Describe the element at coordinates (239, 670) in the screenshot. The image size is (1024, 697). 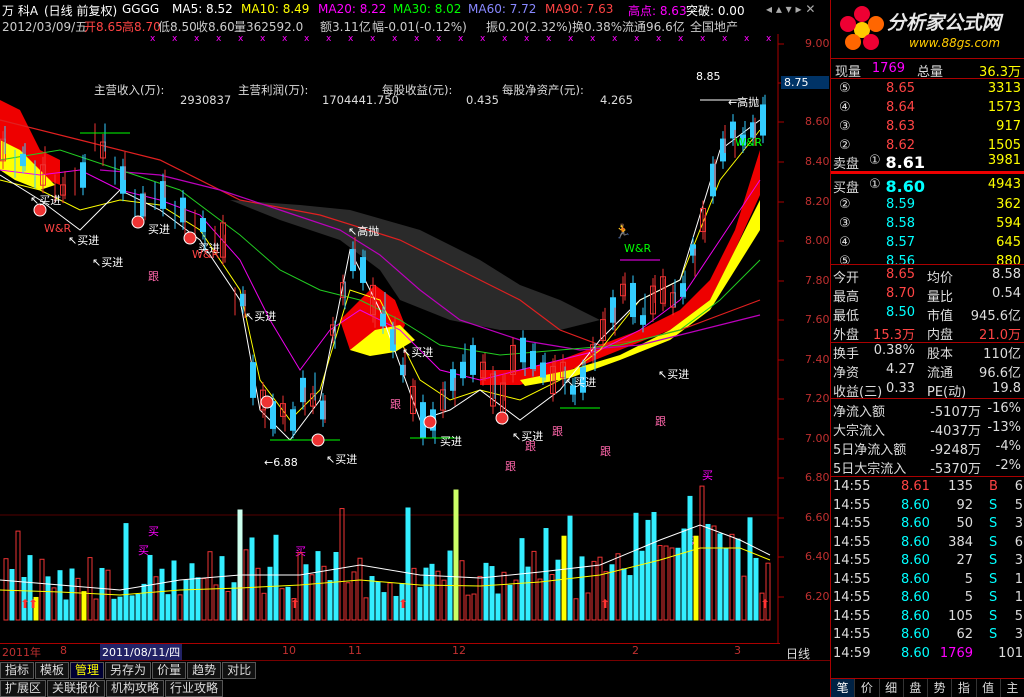
I see `toolbar-tab: 对比` at that location.